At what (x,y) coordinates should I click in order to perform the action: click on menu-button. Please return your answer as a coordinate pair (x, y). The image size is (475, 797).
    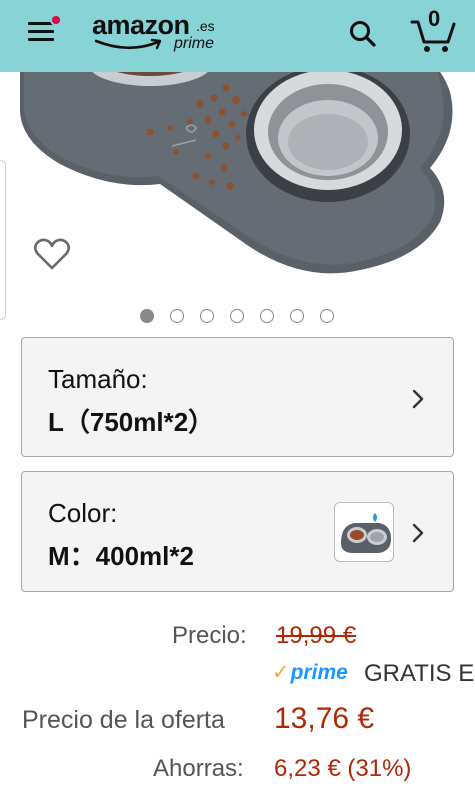
    Looking at the image, I should click on (41, 31).